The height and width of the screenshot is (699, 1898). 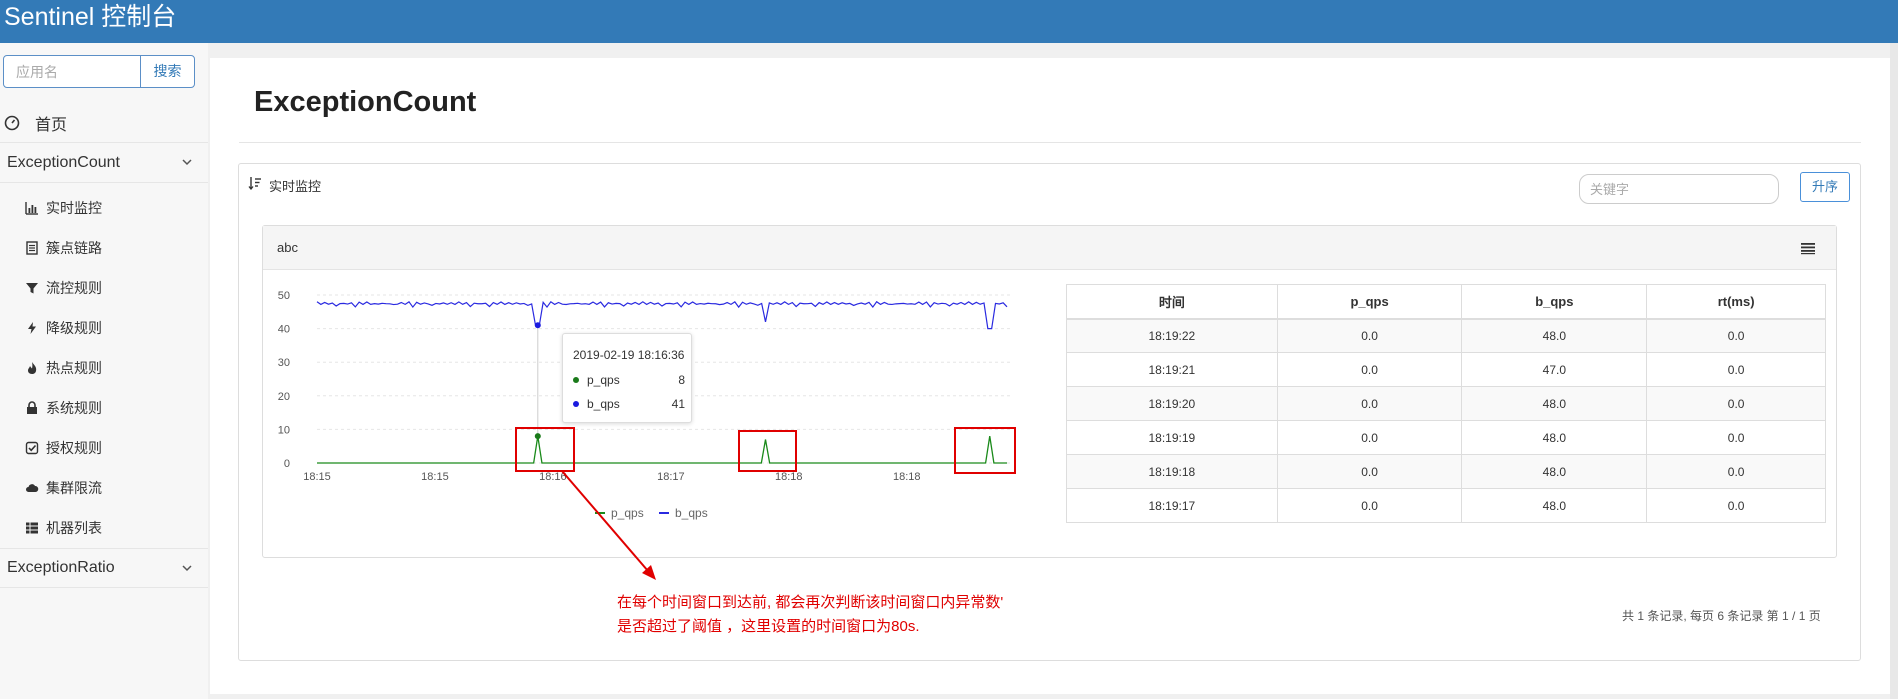 I want to click on title-divider, so click(x=1050, y=142).